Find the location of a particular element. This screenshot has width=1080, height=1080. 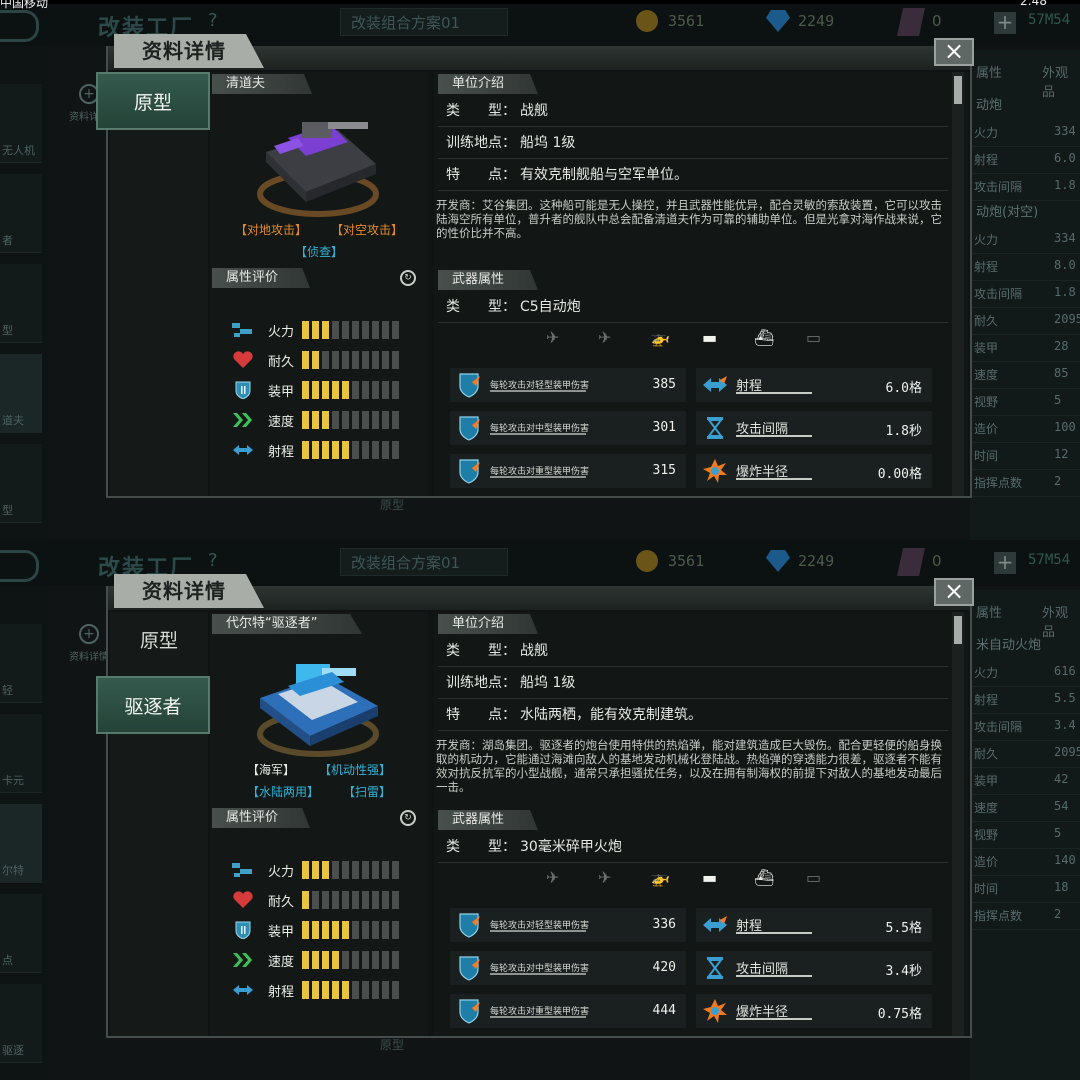

unit-thumb: 尔特 is located at coordinates (21, 843).